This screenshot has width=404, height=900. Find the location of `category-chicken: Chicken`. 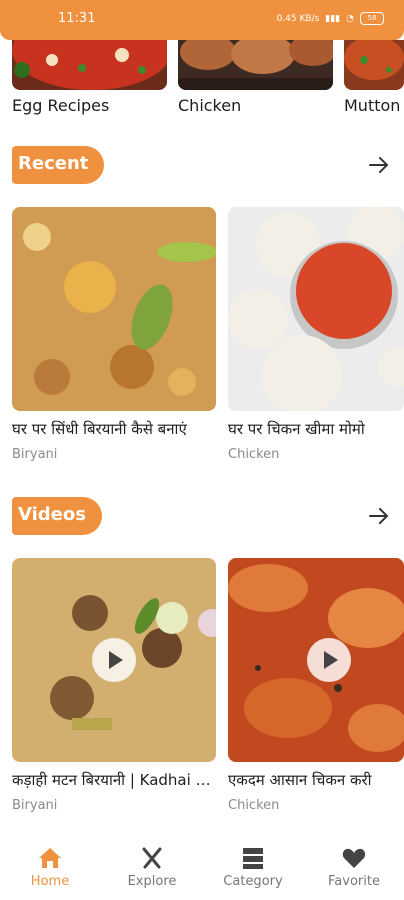

category-chicken: Chicken is located at coordinates (255, 77).